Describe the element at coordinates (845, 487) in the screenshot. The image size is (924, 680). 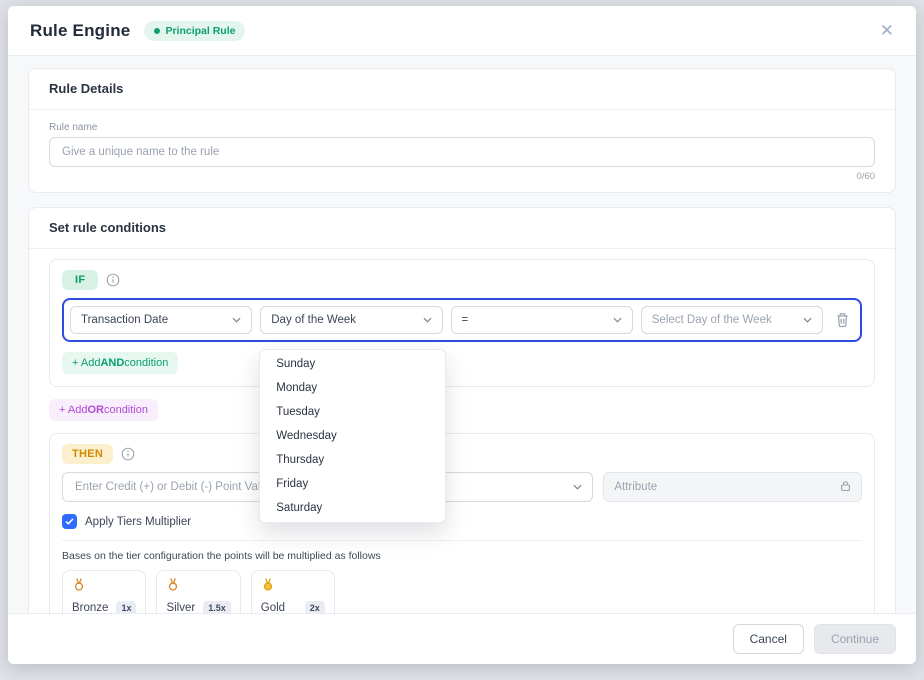
I see `lock-icon` at that location.